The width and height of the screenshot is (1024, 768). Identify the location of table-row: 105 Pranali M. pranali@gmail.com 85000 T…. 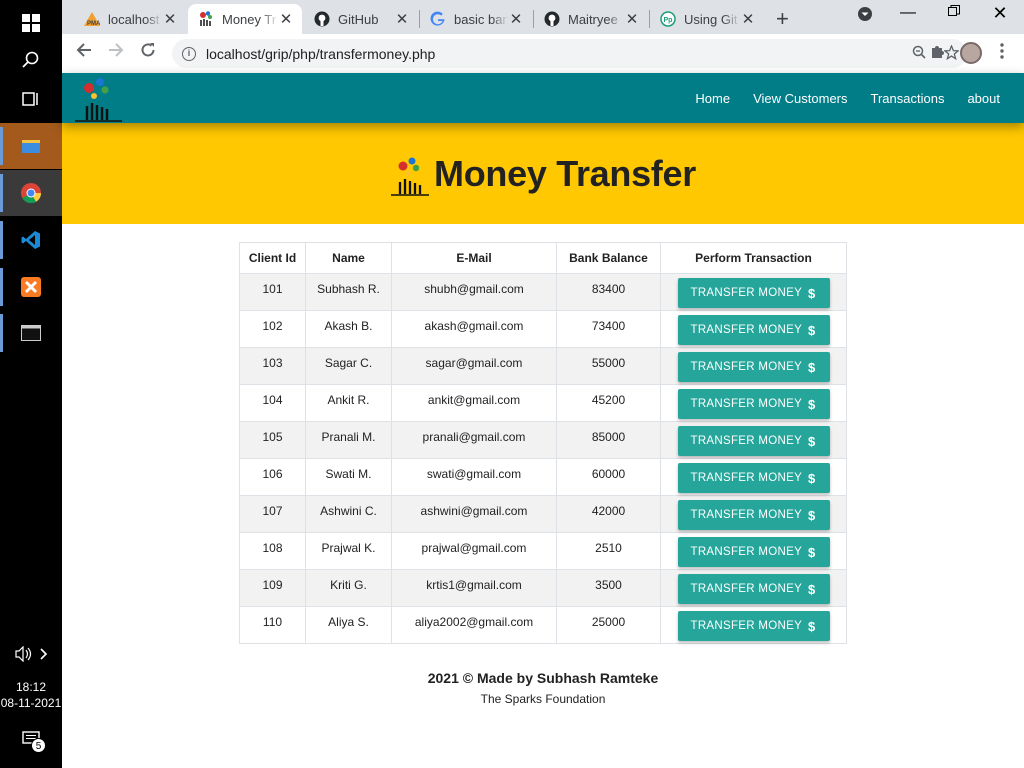
(543, 440).